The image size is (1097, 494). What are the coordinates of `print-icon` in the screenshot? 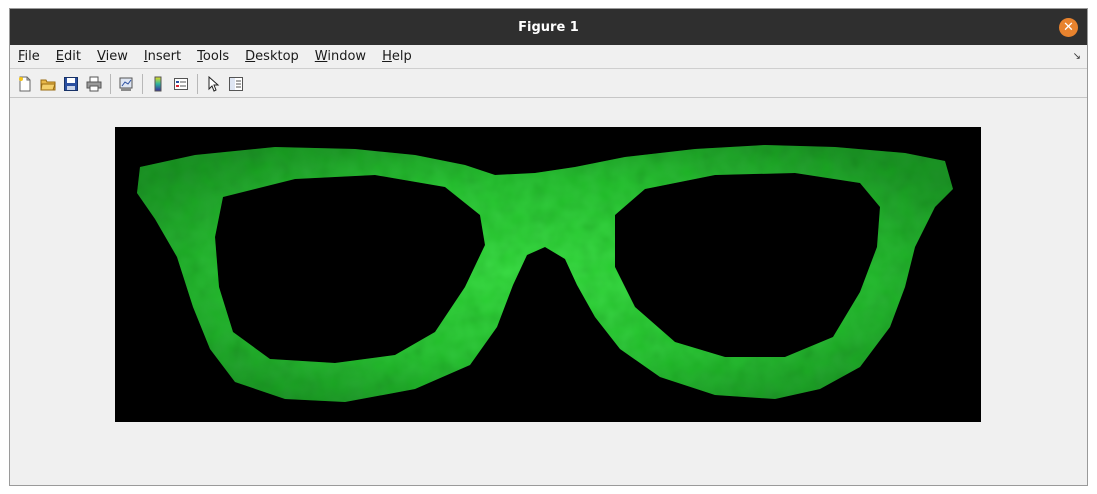 It's located at (94, 84).